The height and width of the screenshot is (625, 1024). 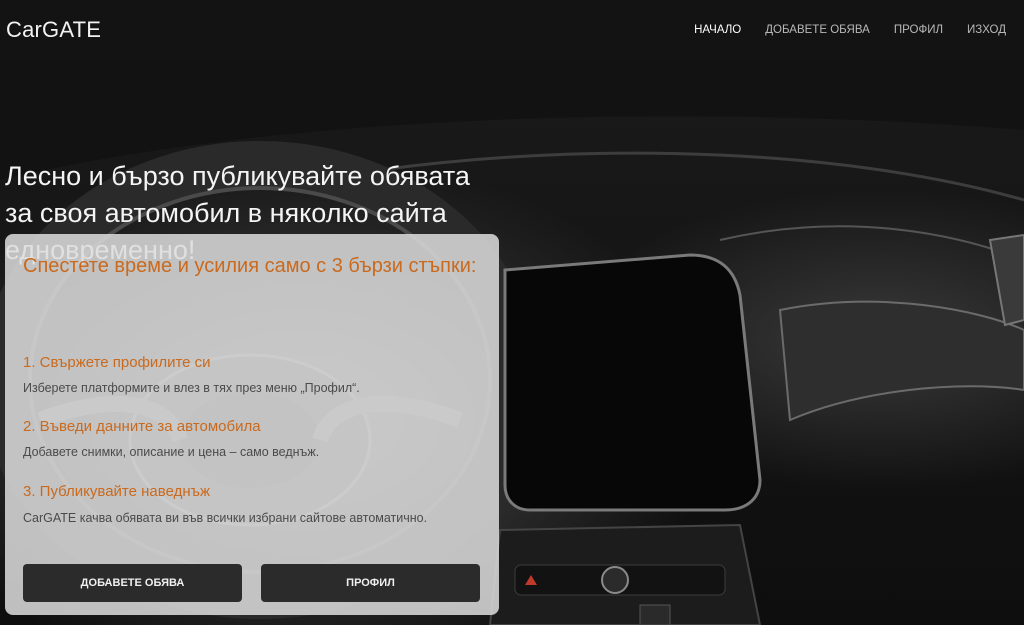 What do you see at coordinates (717, 30) in the screenshot?
I see `nav-link-home: НАЧАЛО` at bounding box center [717, 30].